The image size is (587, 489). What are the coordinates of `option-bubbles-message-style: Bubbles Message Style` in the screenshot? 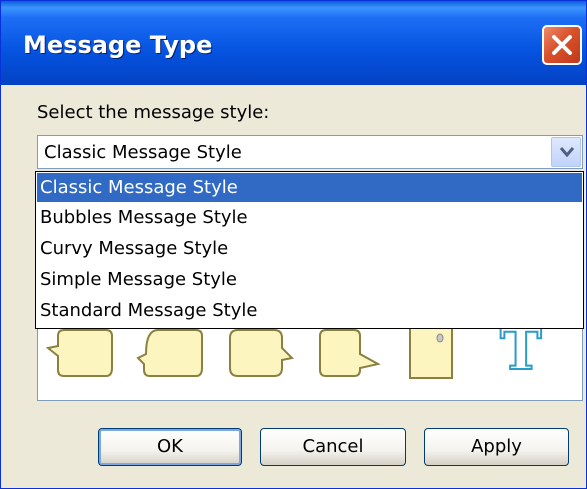 It's located at (309, 217).